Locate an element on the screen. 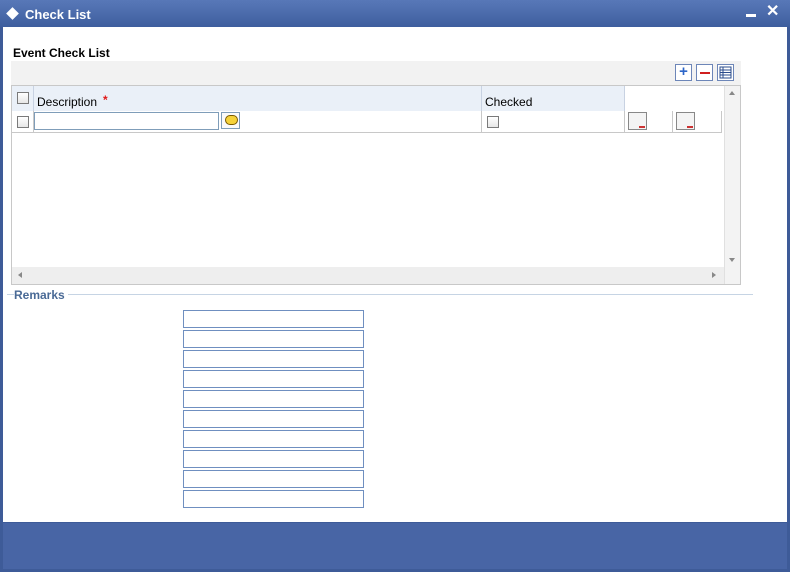  horizontal-scrollbar is located at coordinates (368, 275).